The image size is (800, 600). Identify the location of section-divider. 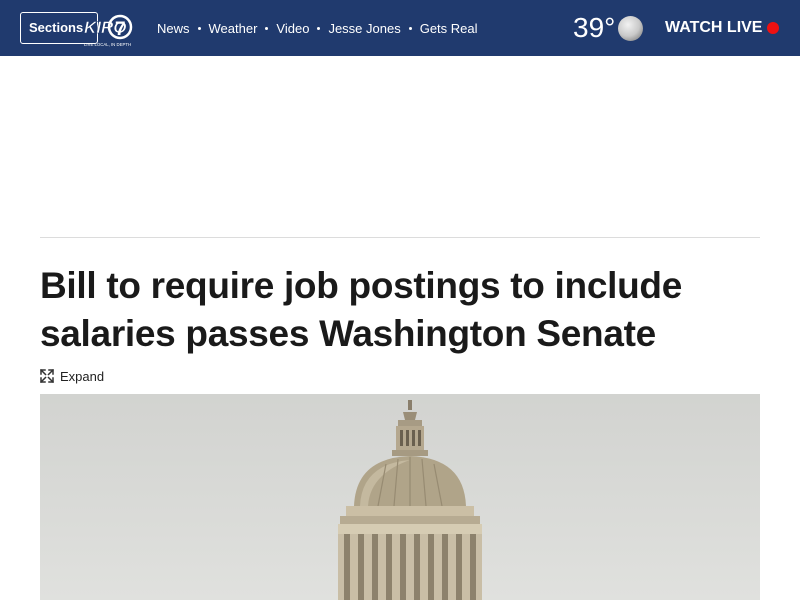
(400, 237).